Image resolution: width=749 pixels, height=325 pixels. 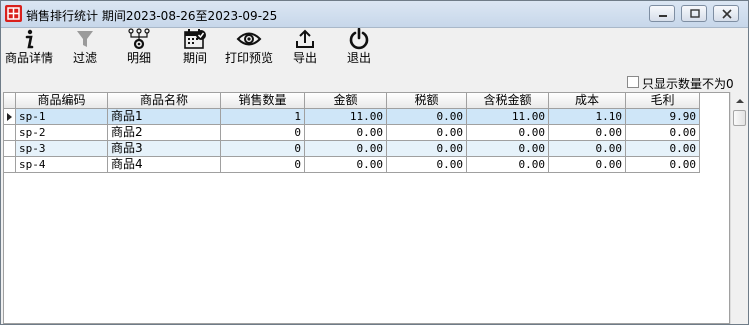 What do you see at coordinates (508, 117) in the screenshot?
I see `cell-amount-with-tax: 11.00` at bounding box center [508, 117].